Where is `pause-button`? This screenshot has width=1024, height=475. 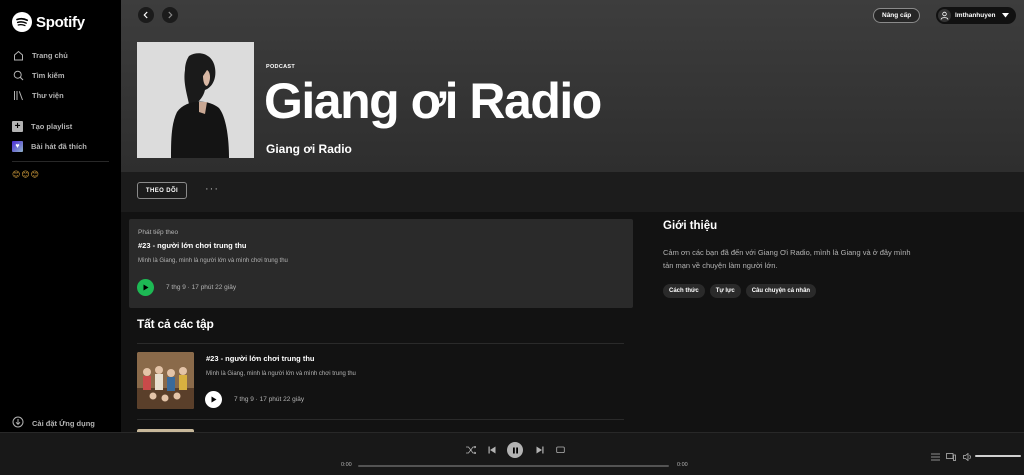
pause-button is located at coordinates (515, 450).